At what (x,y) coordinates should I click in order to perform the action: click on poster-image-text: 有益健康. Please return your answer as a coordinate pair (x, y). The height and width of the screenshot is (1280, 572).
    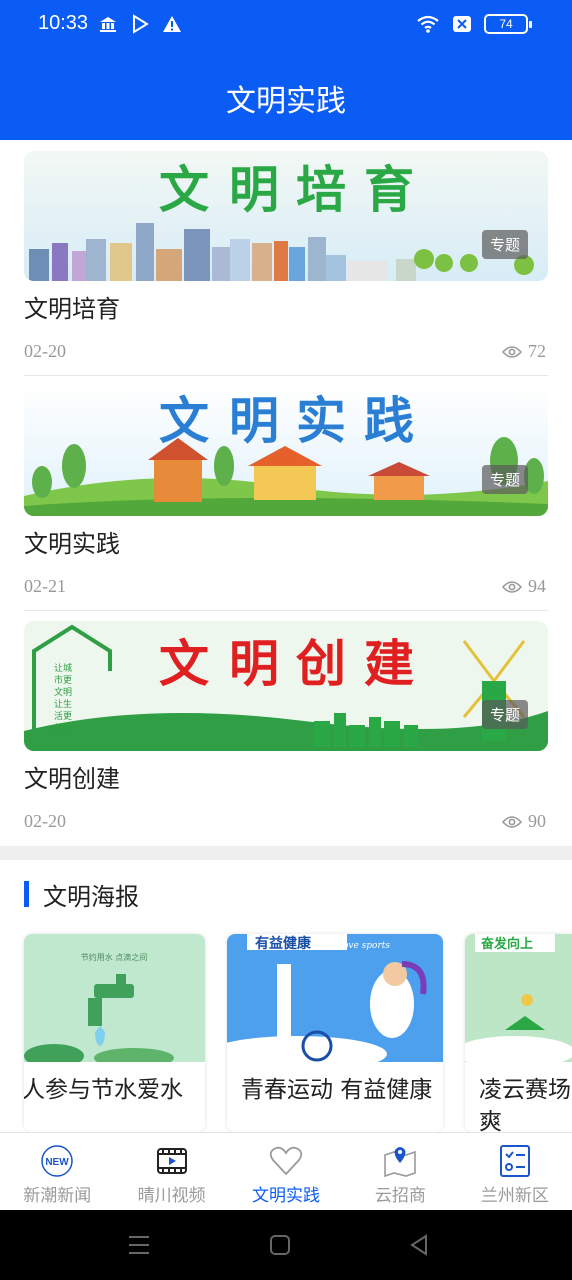
    Looking at the image, I should click on (283, 943).